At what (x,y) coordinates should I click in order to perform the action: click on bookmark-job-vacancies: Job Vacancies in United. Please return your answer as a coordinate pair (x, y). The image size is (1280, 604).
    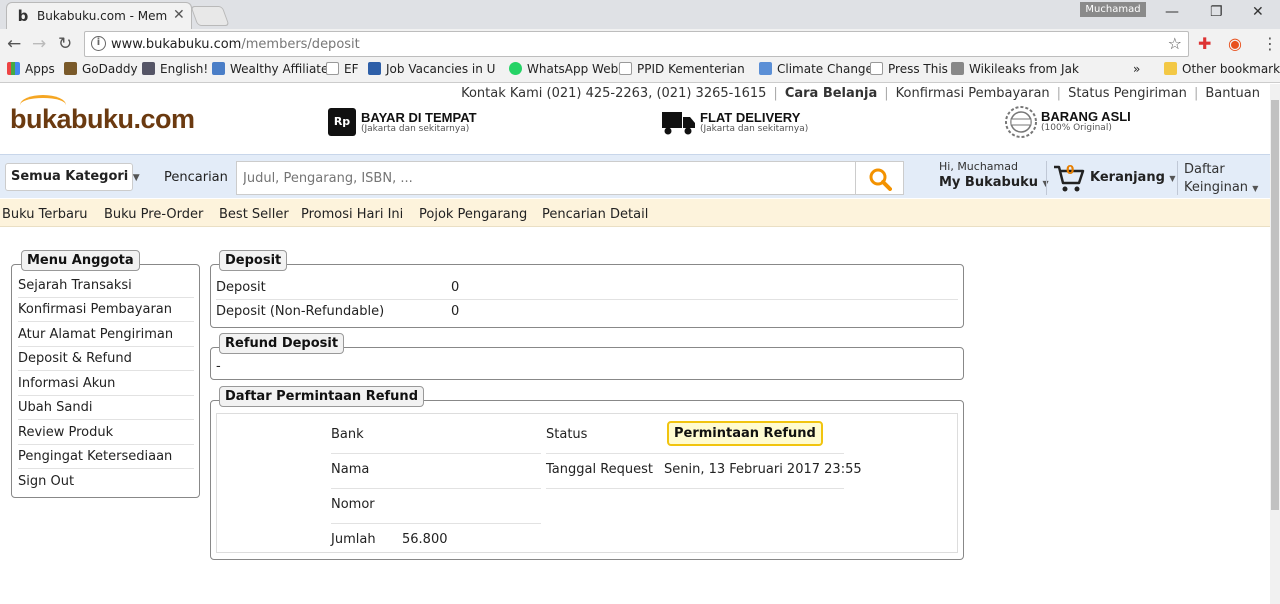
    Looking at the image, I should click on (432, 69).